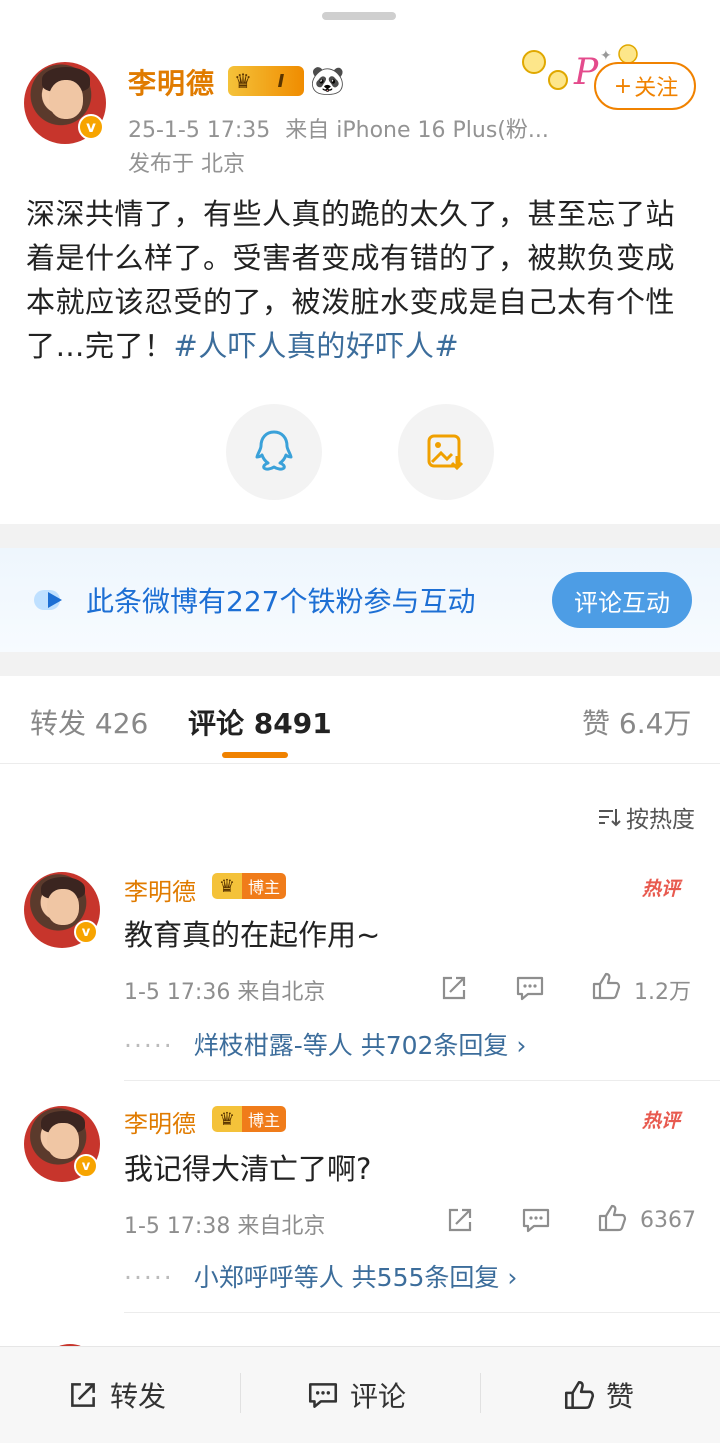 The height and width of the screenshot is (1443, 720). I want to click on comment-text: 教育真的在起作用~, so click(252, 935).